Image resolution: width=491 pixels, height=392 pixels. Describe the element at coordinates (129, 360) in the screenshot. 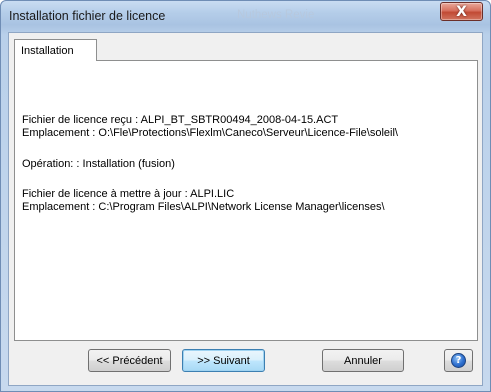

I see `previous-button: << Précédent` at that location.